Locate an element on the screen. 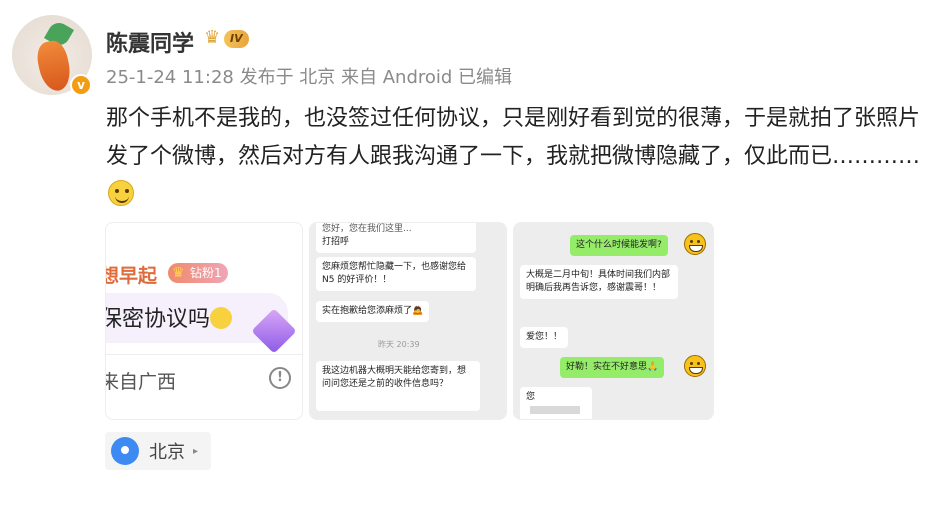 This screenshot has width=936, height=521. smile-emoji-icon is located at coordinates (121, 193).